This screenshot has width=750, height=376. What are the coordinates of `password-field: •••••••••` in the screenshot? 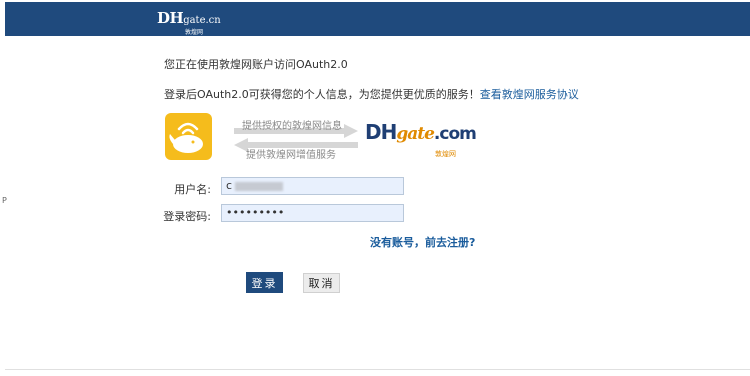 It's located at (312, 213).